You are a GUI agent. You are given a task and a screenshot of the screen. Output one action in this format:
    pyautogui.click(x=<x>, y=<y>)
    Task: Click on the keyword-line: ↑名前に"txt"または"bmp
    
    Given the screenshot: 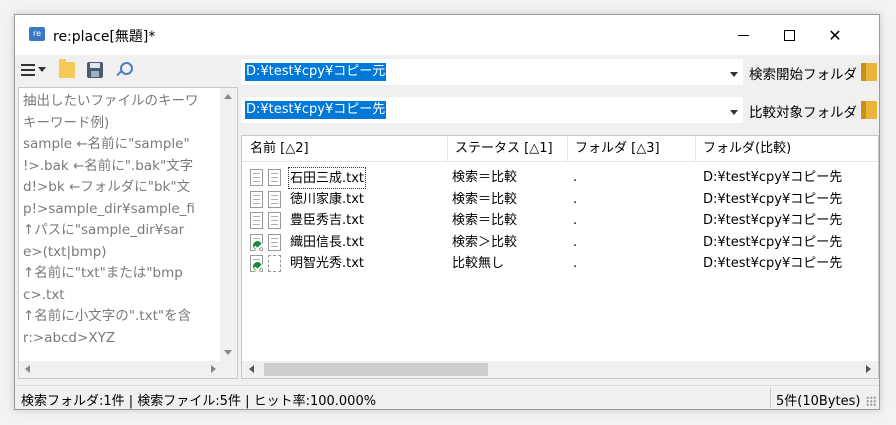 What is the action you would take?
    pyautogui.click(x=103, y=273)
    